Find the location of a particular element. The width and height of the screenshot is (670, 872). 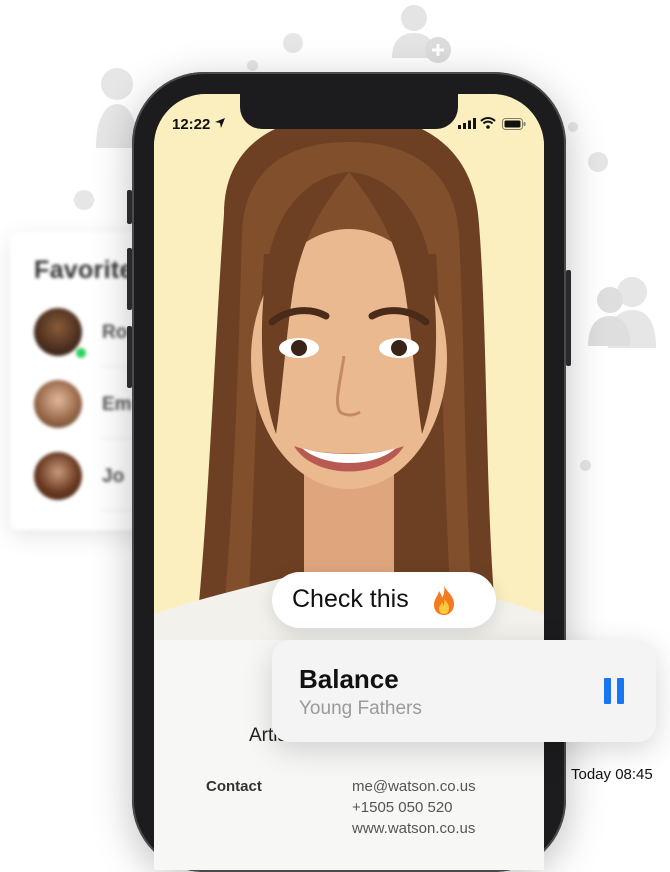

fire-emoji-icon is located at coordinates (444, 600).